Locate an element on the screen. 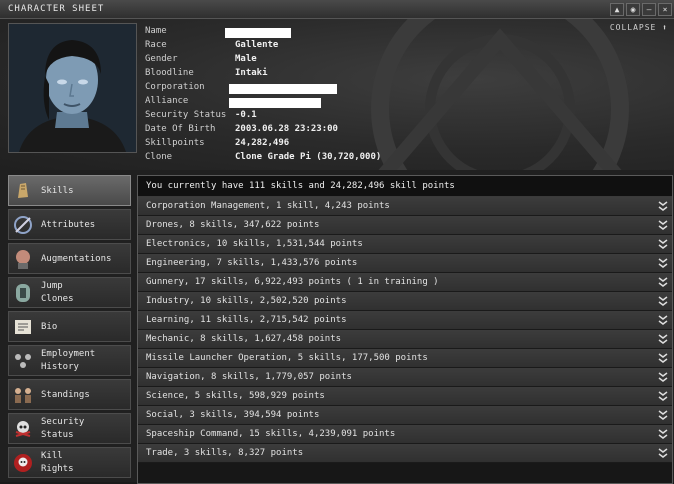 The image size is (674, 484). sidebar-item-label: Attributes is located at coordinates (68, 225).